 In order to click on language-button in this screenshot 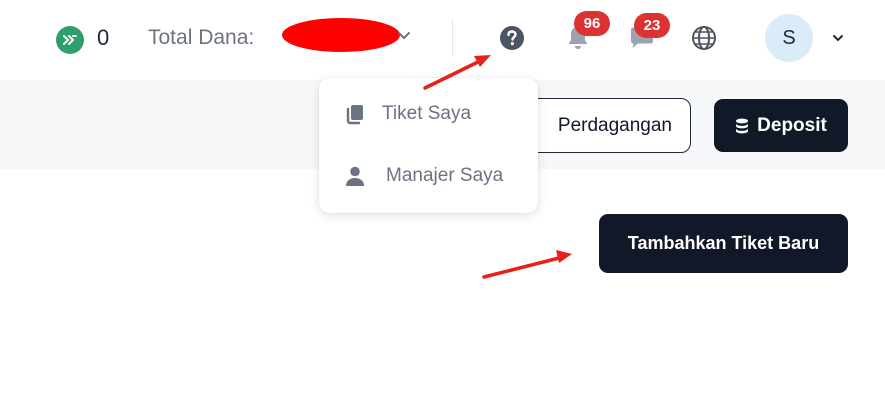, I will do `click(704, 38)`.